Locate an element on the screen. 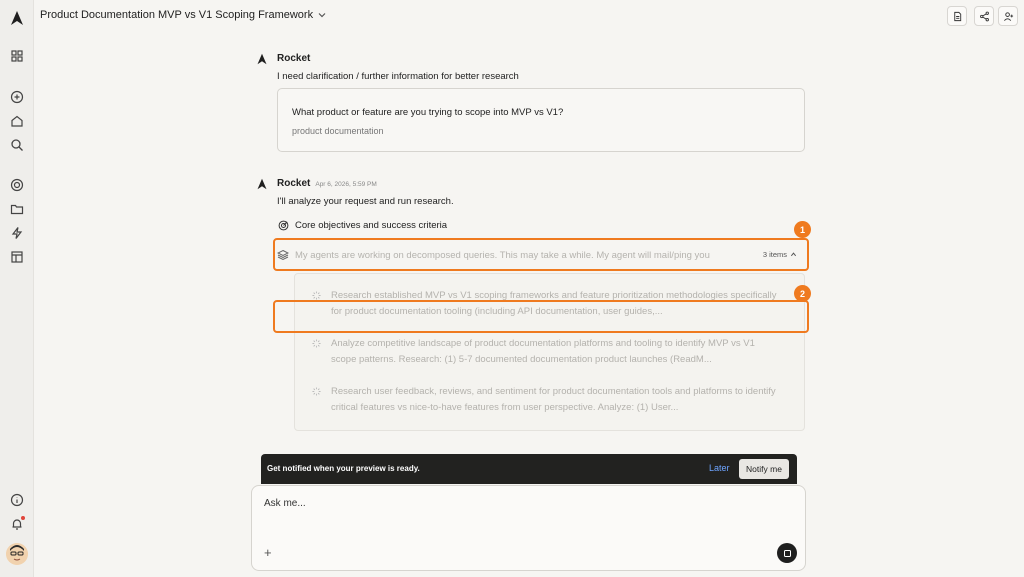  document-button is located at coordinates (957, 16).